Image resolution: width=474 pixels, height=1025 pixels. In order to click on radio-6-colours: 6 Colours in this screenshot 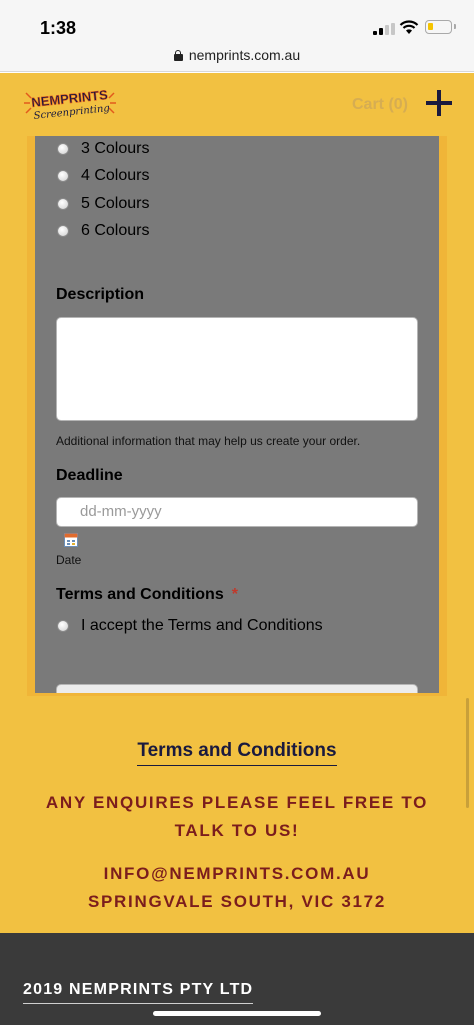, I will do `click(103, 231)`.